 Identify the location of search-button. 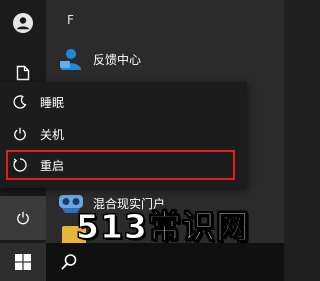
(69, 262).